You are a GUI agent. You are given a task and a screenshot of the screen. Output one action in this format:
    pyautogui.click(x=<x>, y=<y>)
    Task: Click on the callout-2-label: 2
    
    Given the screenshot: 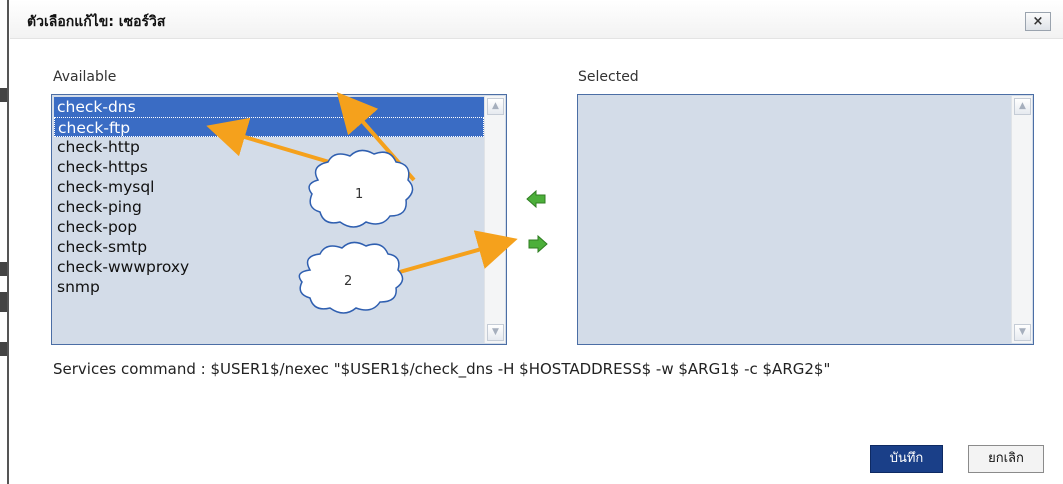 What is the action you would take?
    pyautogui.click(x=348, y=281)
    